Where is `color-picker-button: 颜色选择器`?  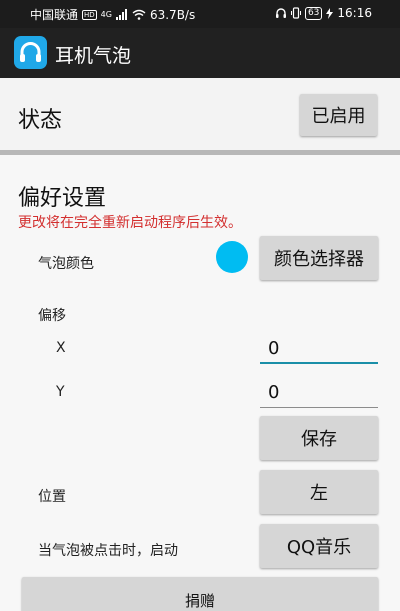 color-picker-button: 颜色选择器 is located at coordinates (319, 258).